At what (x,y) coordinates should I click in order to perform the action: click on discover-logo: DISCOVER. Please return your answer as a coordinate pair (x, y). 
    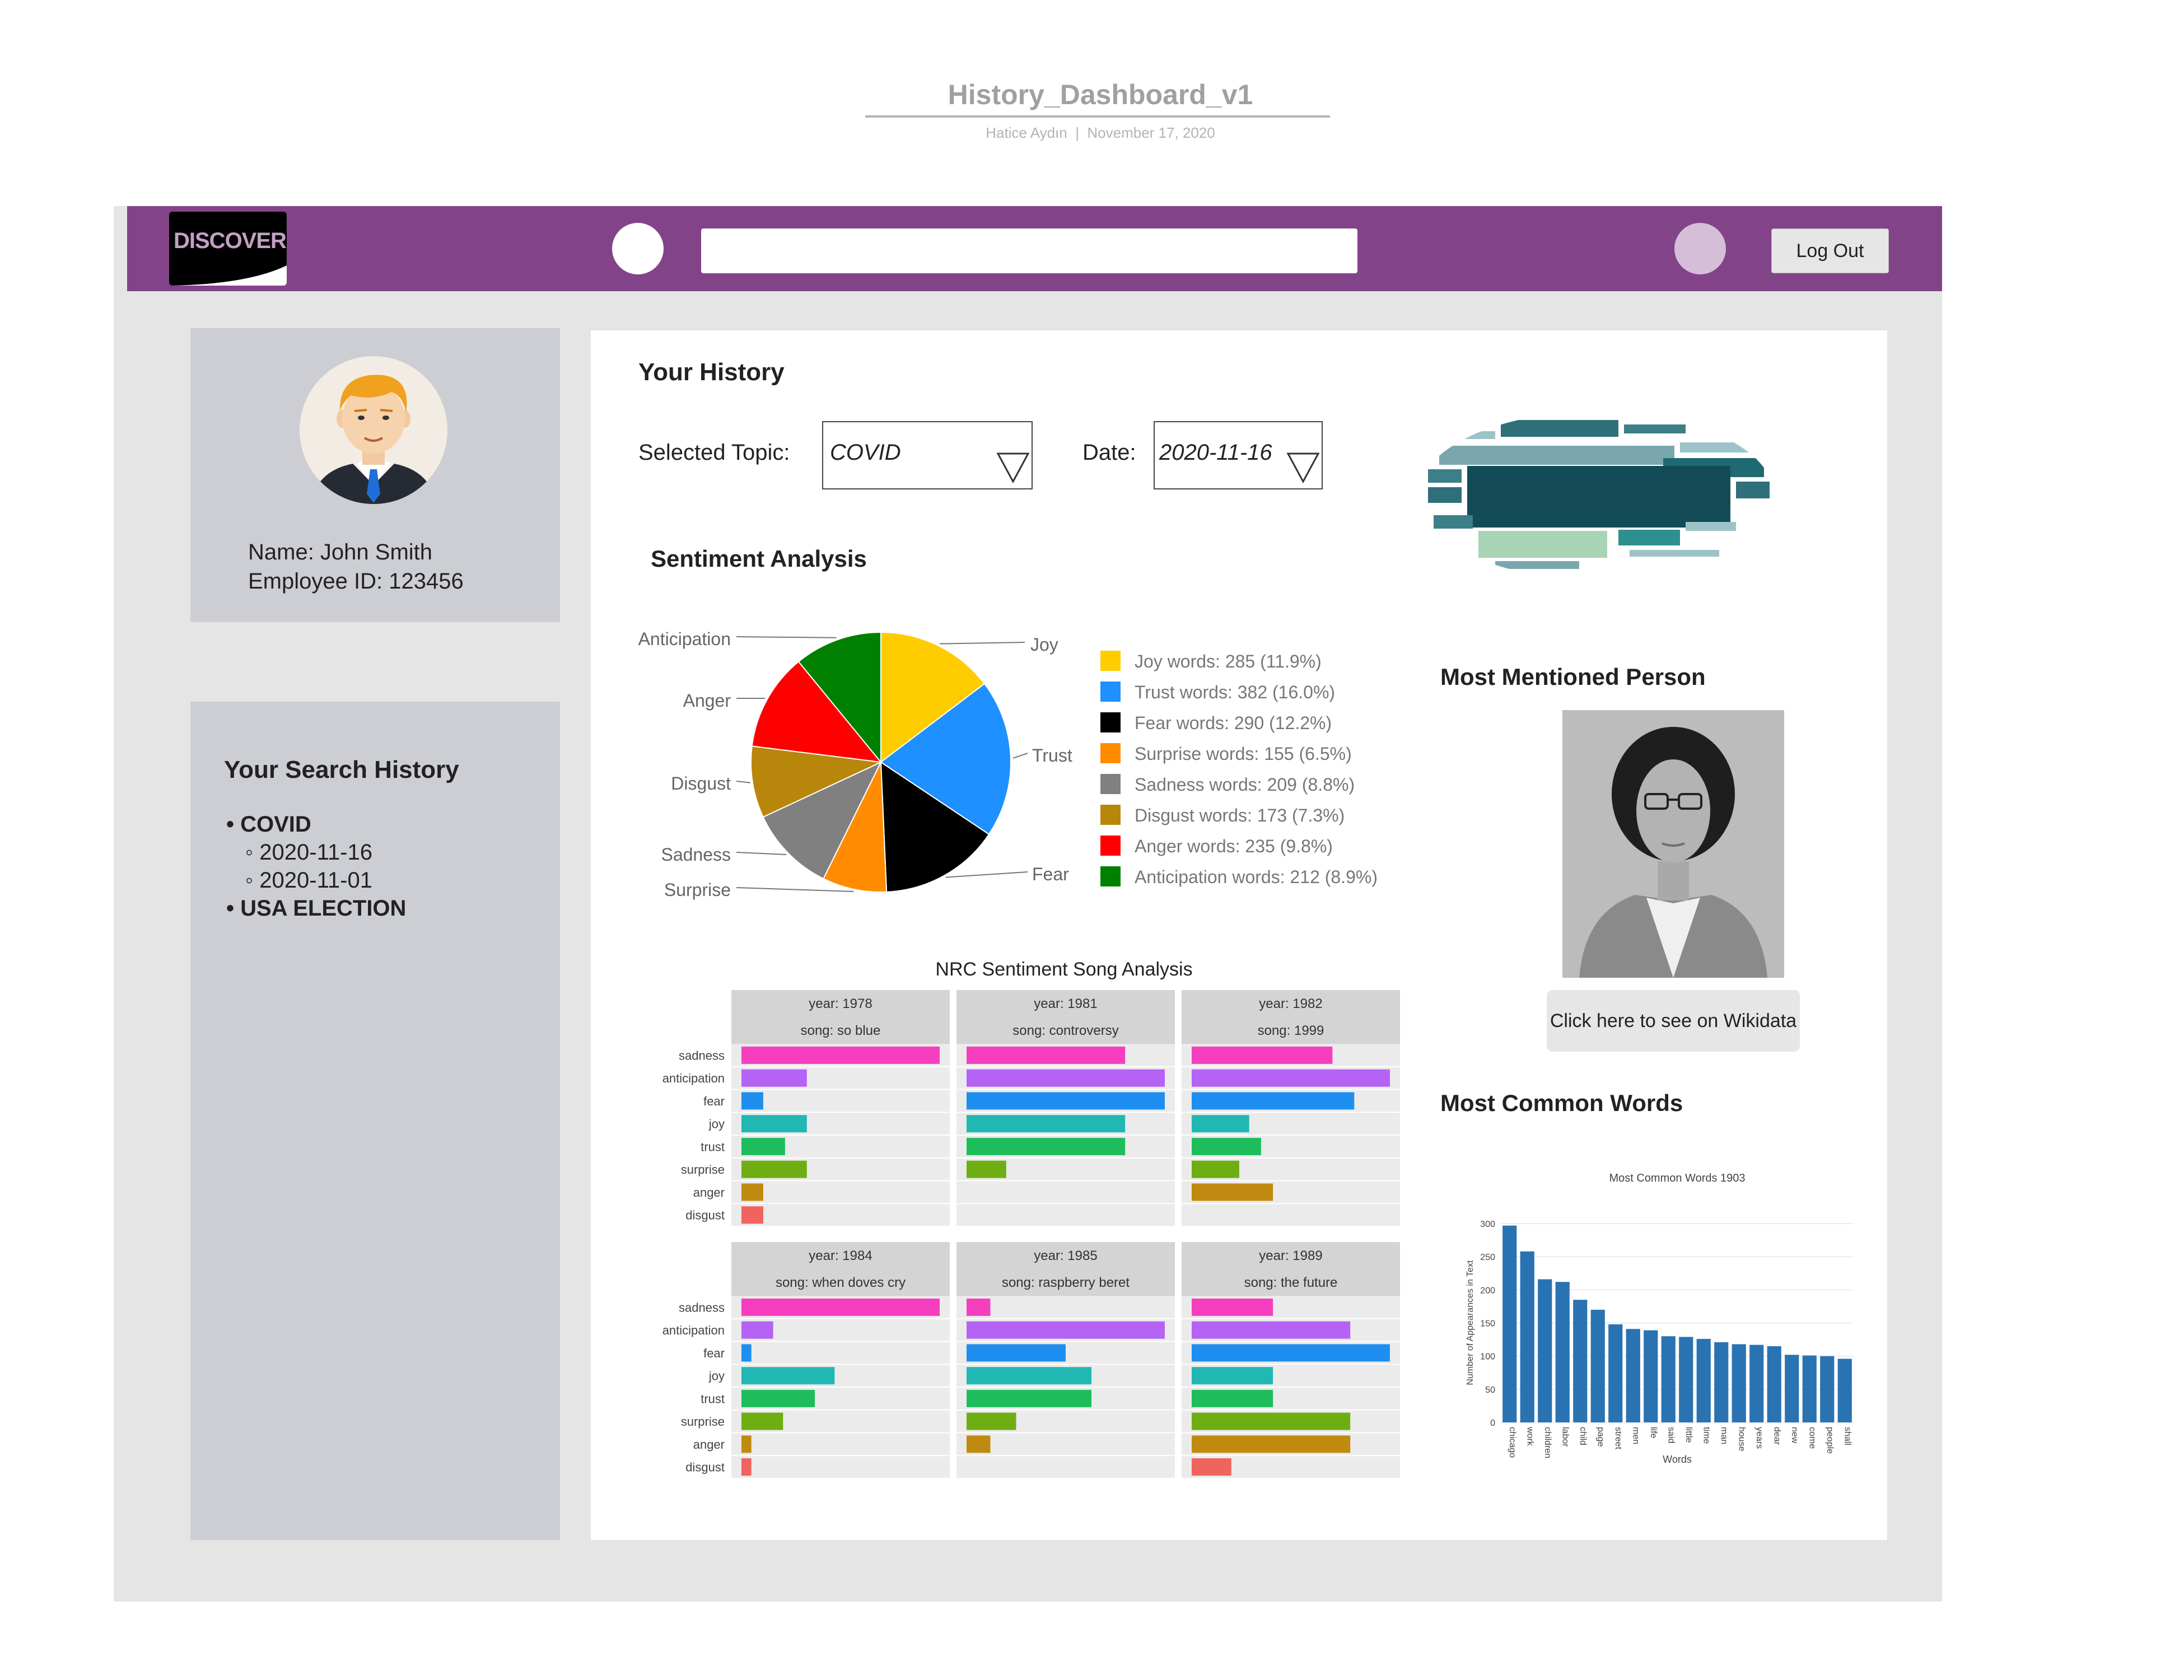
    Looking at the image, I should click on (228, 249).